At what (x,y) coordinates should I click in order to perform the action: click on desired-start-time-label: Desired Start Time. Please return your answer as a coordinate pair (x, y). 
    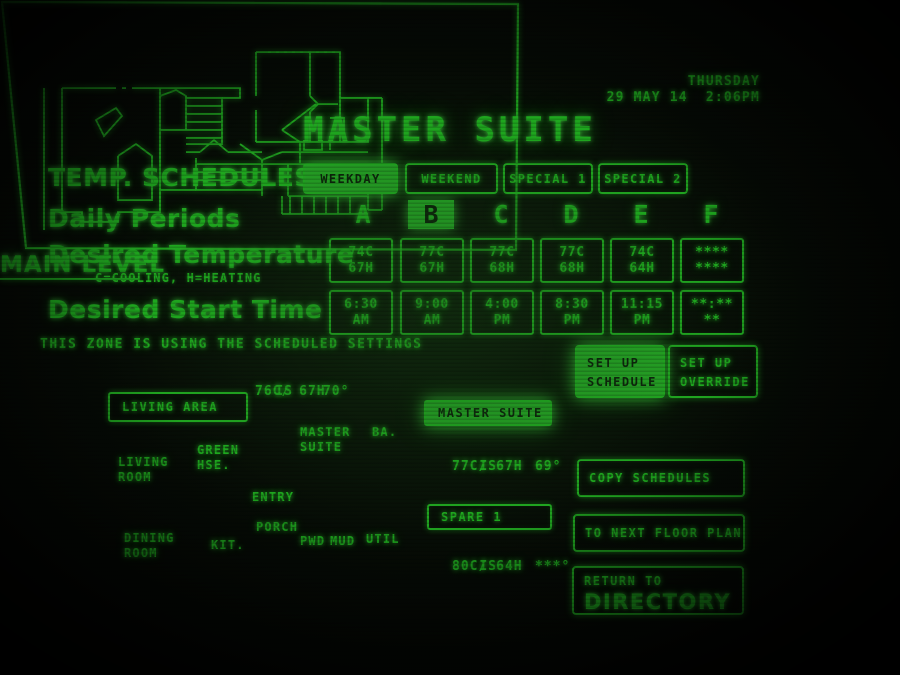
    Looking at the image, I should click on (185, 309).